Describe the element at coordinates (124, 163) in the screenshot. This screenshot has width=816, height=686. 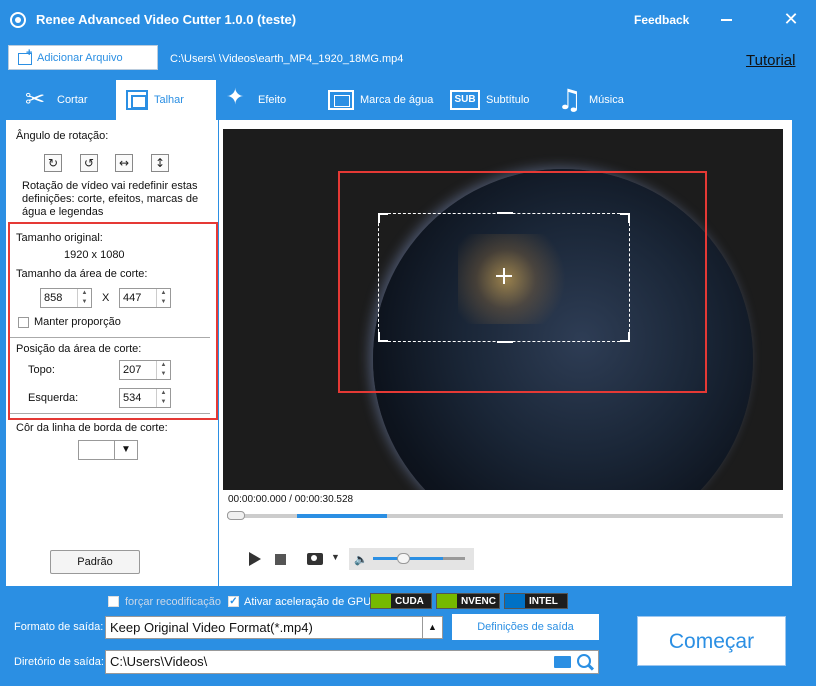
I see `flip-horizontal-button: ↔` at that location.